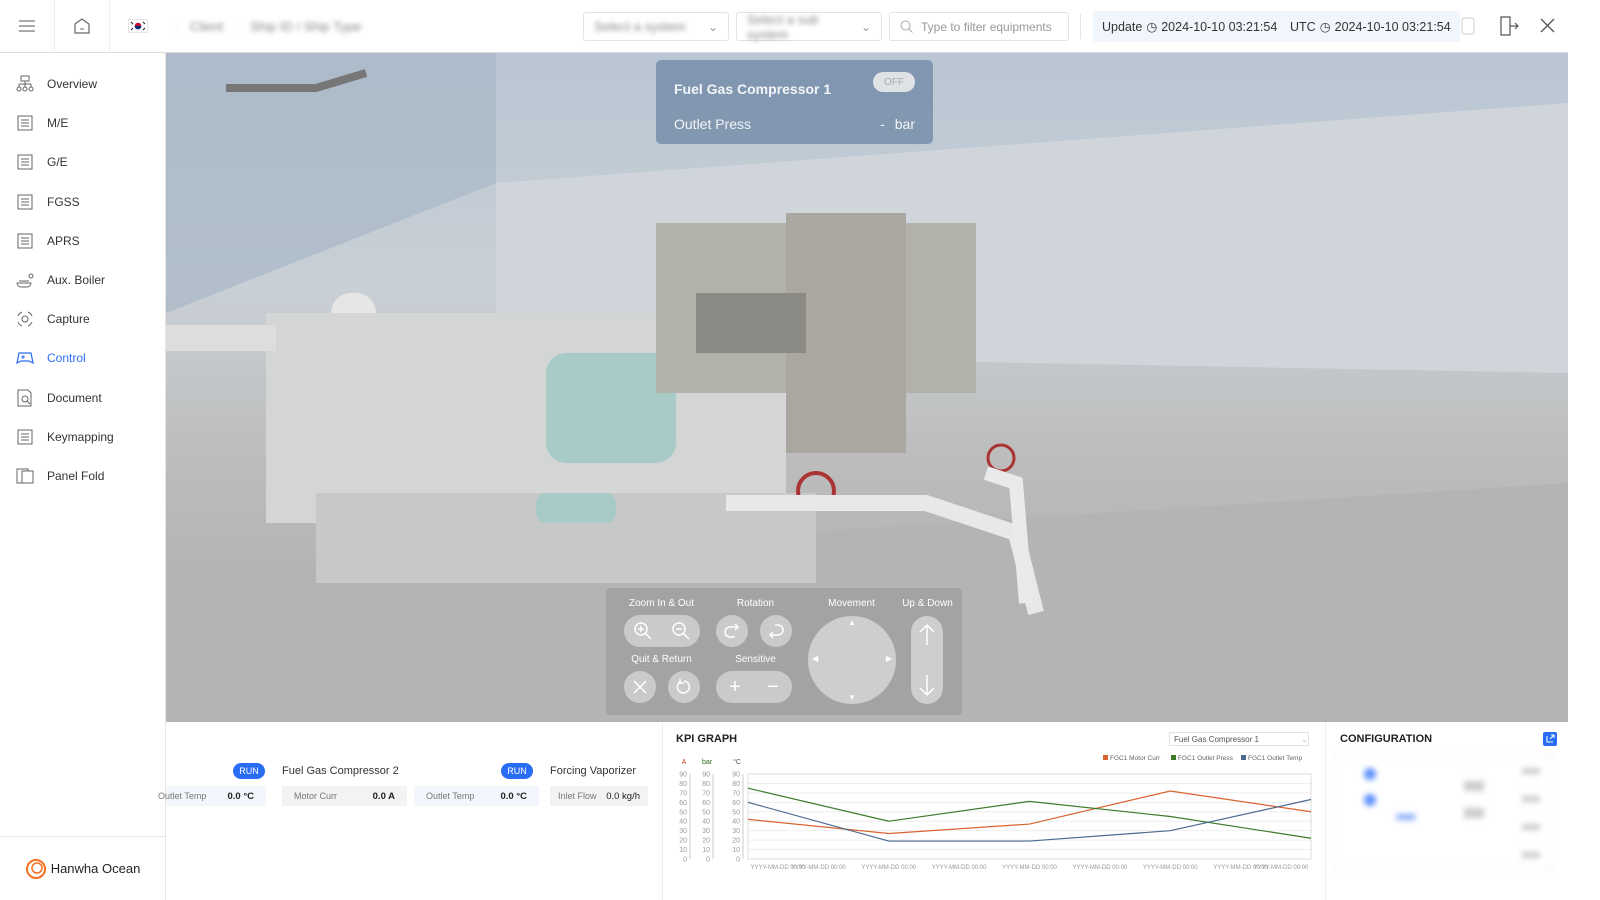 The image size is (1600, 900). What do you see at coordinates (927, 635) in the screenshot?
I see `arrow-up-icon` at bounding box center [927, 635].